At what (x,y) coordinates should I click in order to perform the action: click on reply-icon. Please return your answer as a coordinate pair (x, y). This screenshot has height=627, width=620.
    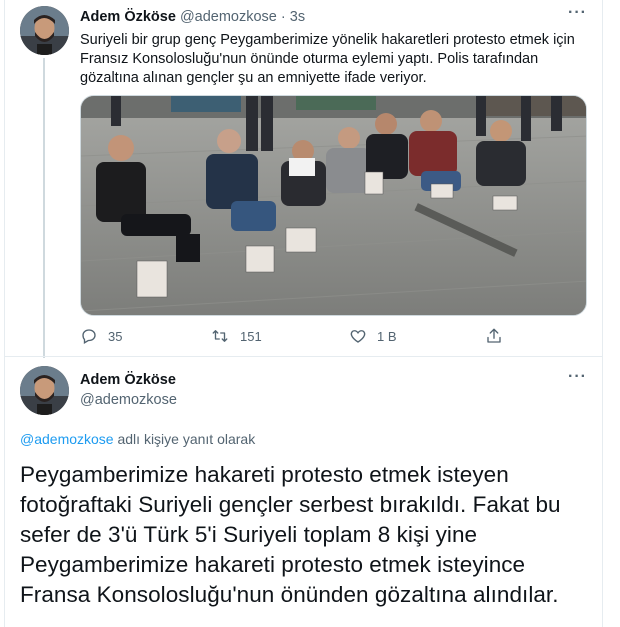
    Looking at the image, I should click on (89, 336).